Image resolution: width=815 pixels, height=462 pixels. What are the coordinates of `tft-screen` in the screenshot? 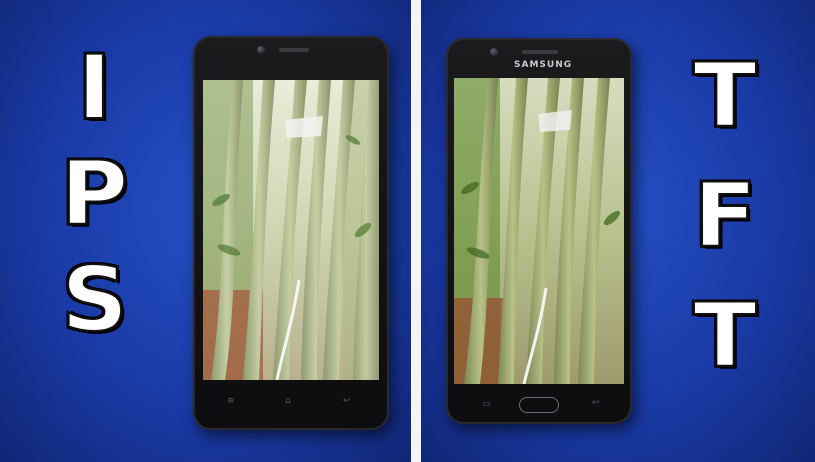 It's located at (539, 231).